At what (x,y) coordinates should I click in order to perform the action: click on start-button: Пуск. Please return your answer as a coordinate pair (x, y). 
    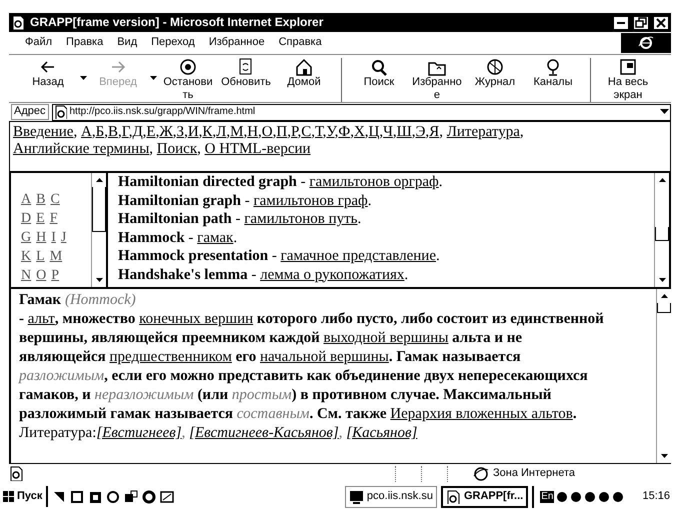
    Looking at the image, I should click on (24, 496).